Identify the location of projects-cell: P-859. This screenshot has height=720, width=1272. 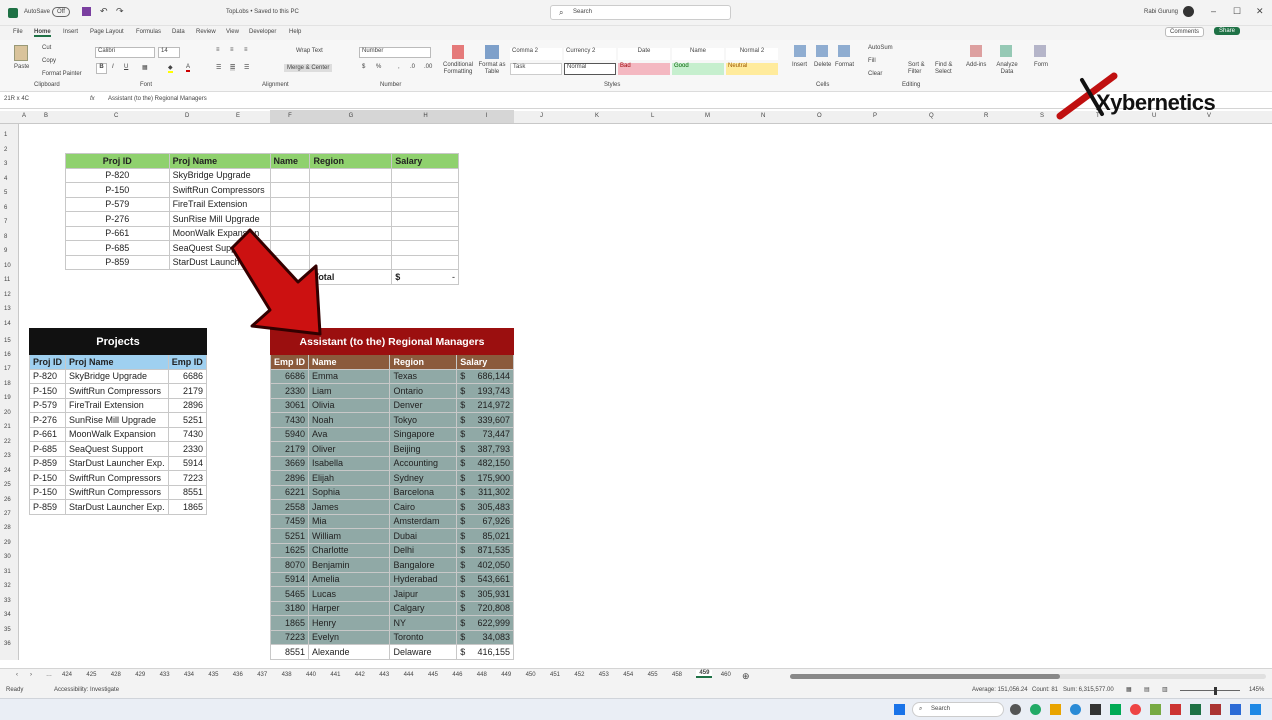
(47, 463).